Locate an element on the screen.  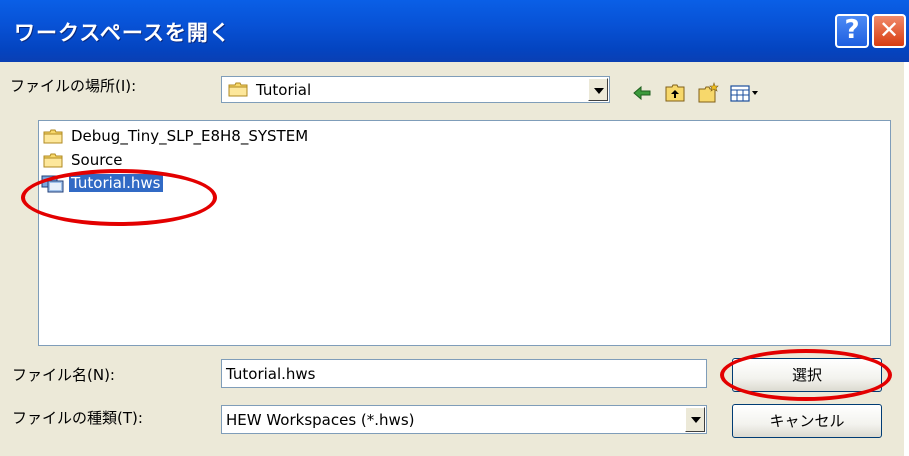
filename-input: Tutorial.hws is located at coordinates (464, 373).